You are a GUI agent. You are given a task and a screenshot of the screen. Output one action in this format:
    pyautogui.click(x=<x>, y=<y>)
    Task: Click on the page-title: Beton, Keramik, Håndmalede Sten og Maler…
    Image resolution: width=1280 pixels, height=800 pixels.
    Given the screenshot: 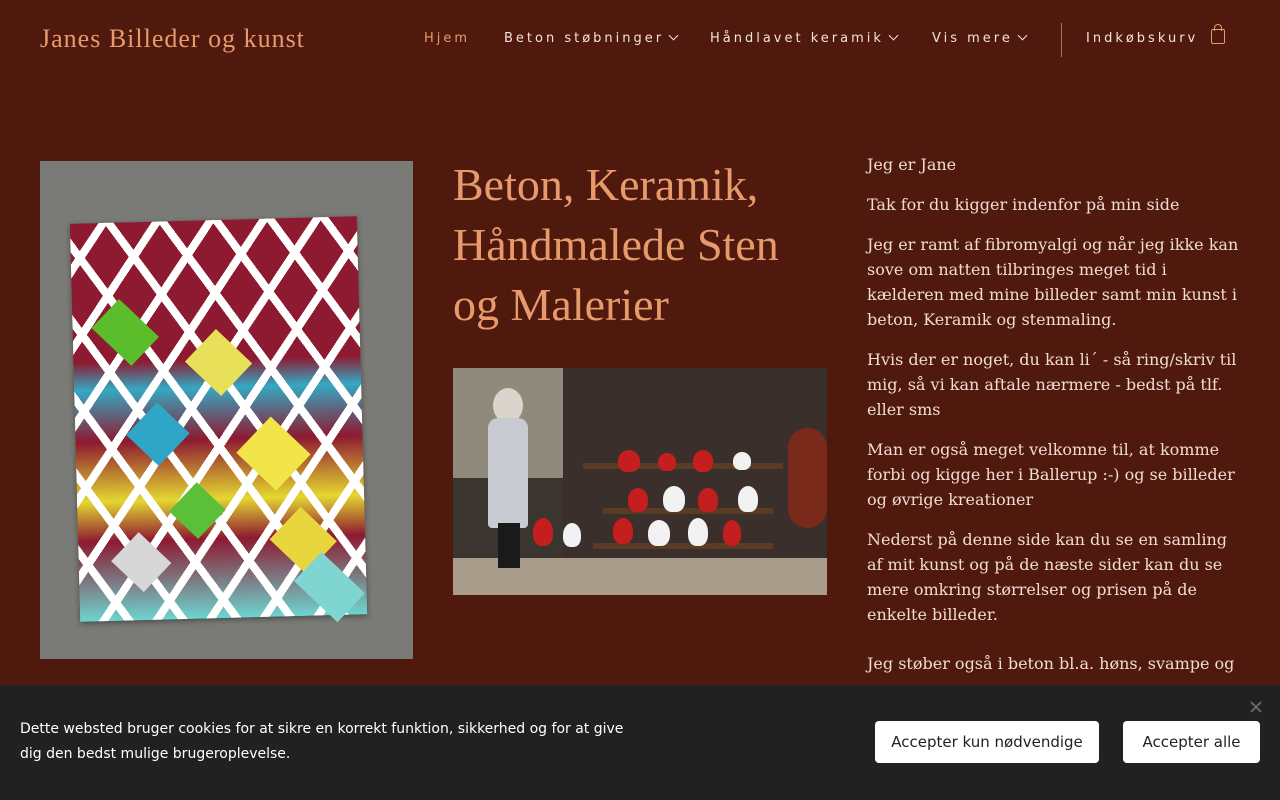 What is the action you would take?
    pyautogui.click(x=616, y=244)
    